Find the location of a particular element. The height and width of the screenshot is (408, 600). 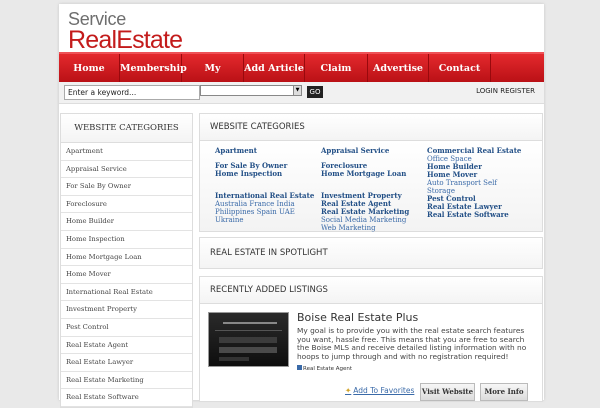

nav-home: Home is located at coordinates (89, 69).